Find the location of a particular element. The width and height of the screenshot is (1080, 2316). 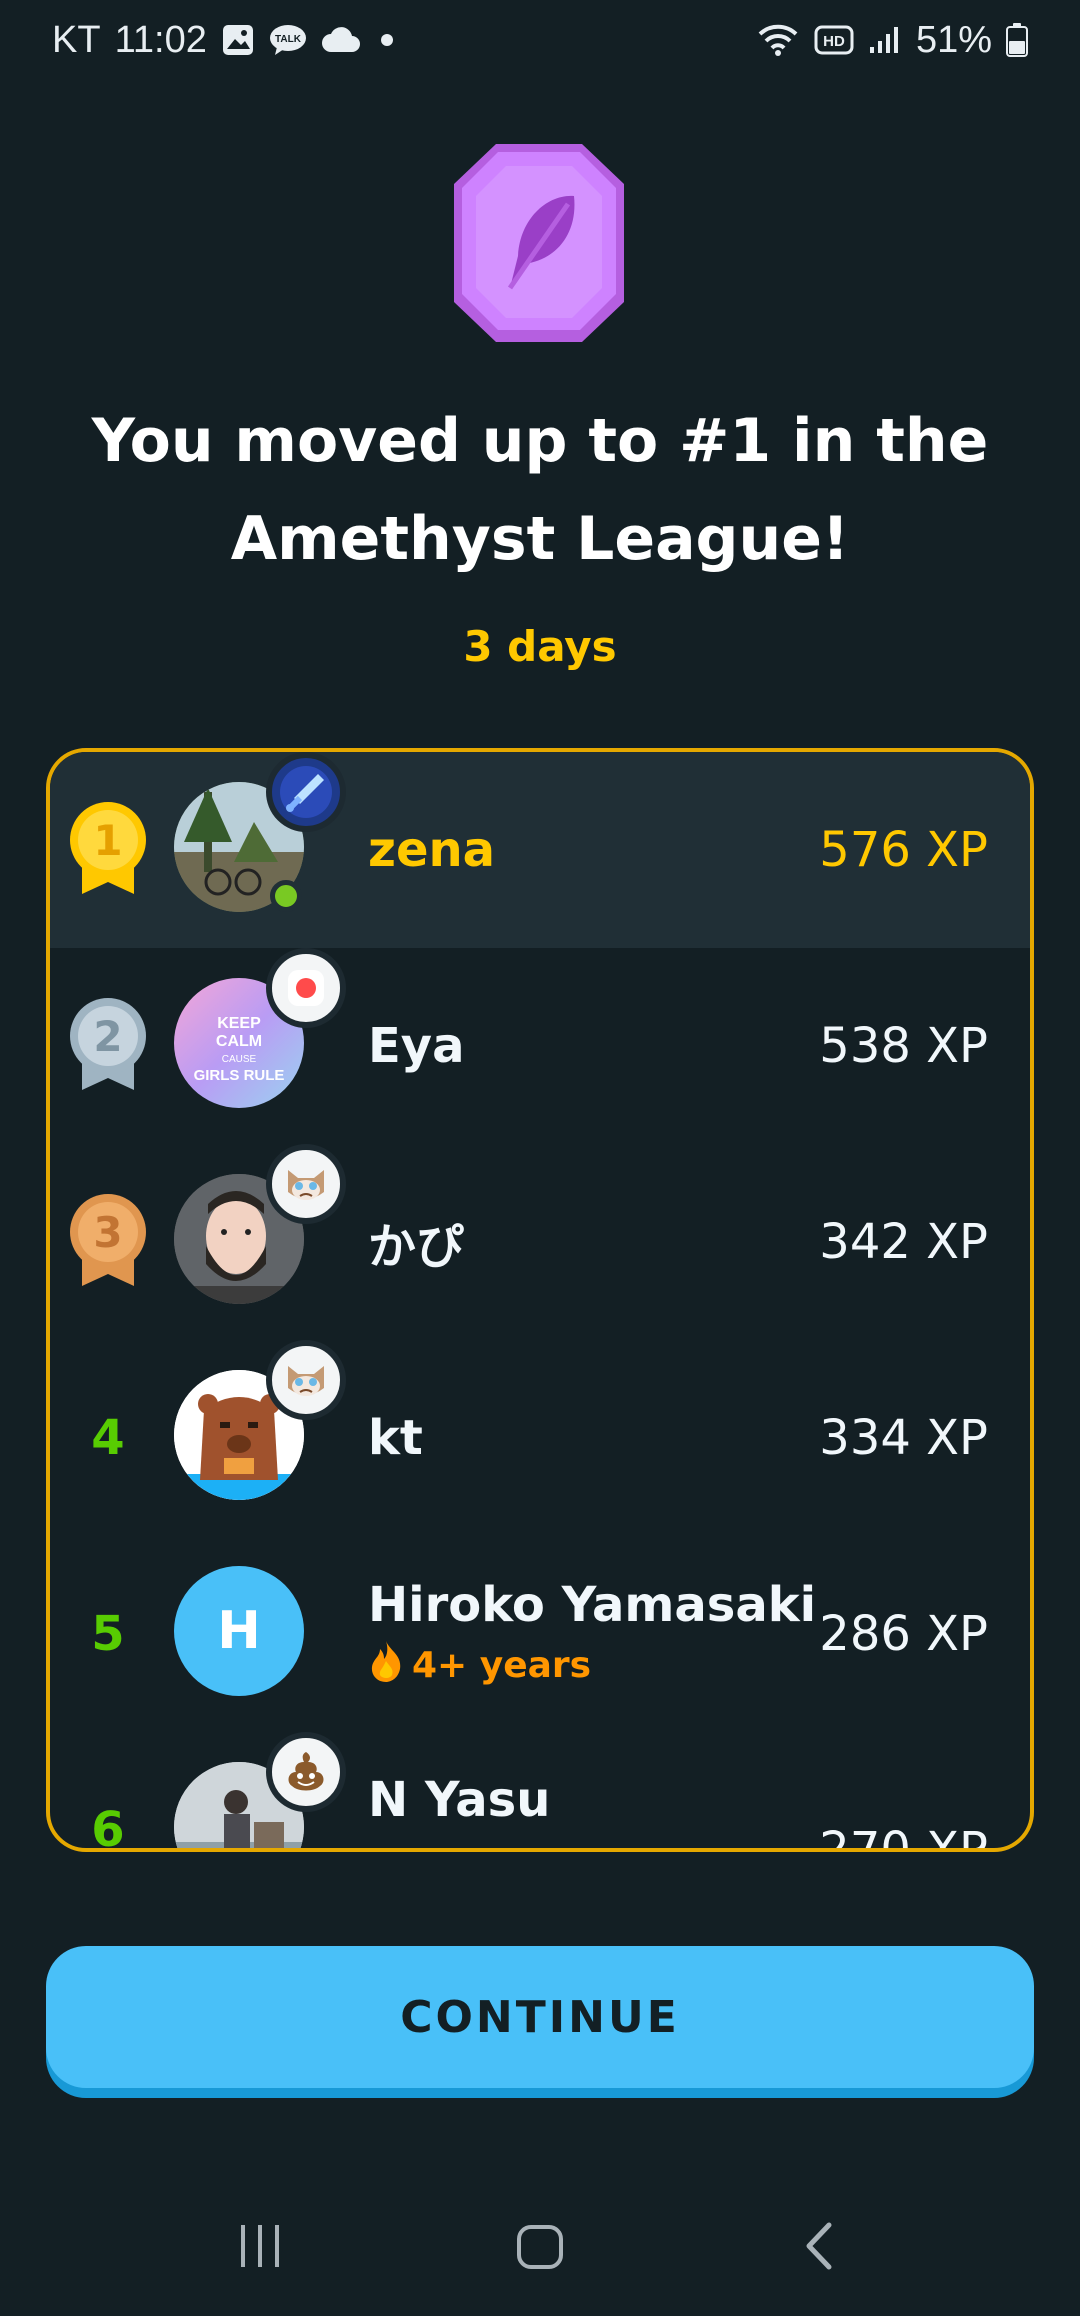

user-name: zena is located at coordinates (432, 850).